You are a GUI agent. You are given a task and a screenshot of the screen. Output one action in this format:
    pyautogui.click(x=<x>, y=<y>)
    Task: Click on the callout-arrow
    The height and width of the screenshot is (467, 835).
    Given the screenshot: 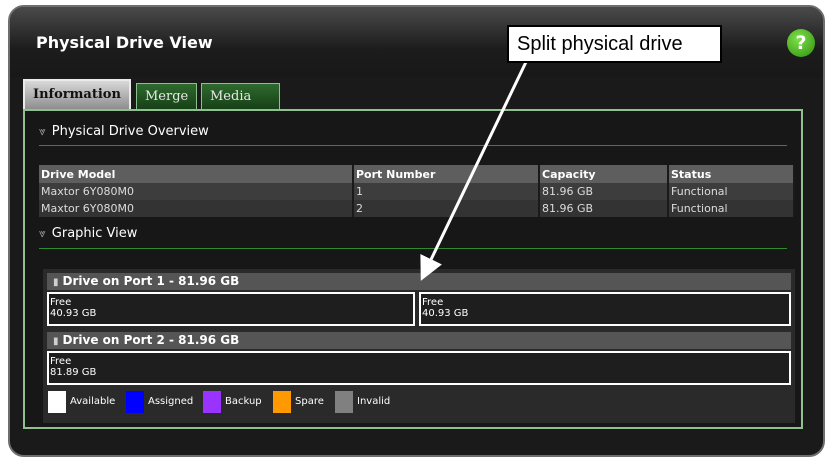 What is the action you would take?
    pyautogui.click(x=474, y=171)
    